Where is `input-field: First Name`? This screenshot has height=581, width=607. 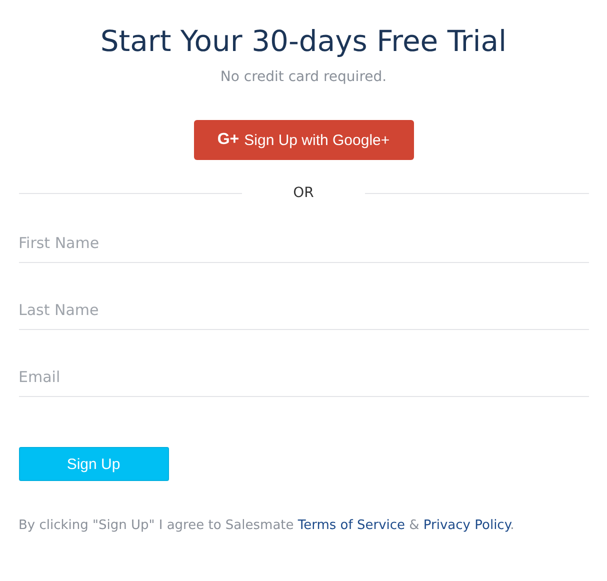
input-field: First Name is located at coordinates (303, 248).